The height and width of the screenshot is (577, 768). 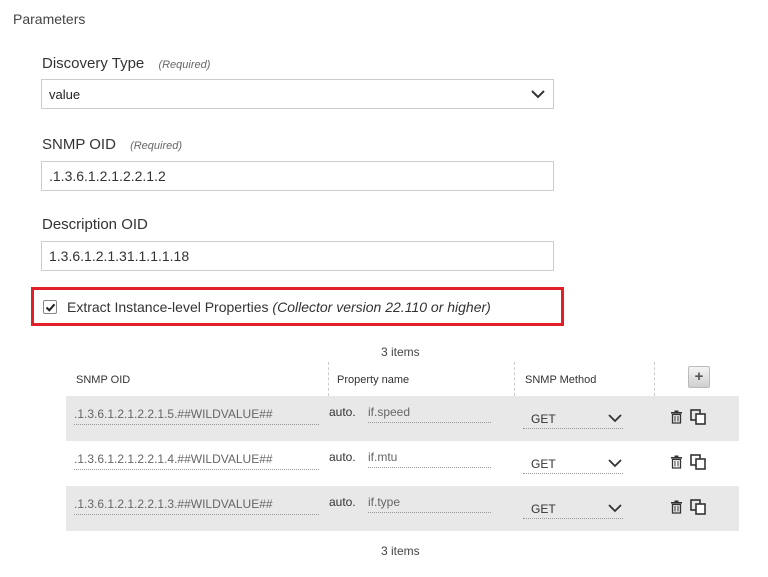 I want to click on discovery-type-value: value, so click(x=65, y=94).